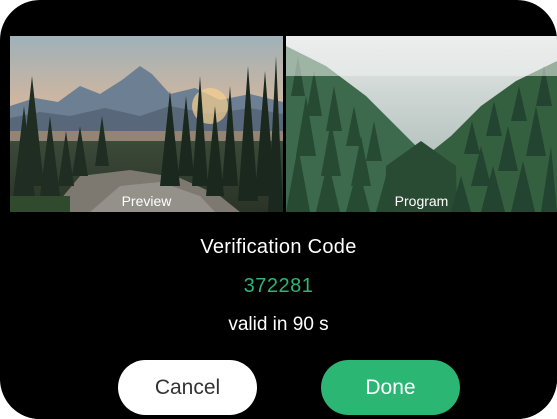 The image size is (557, 419). I want to click on program-label: Program, so click(421, 201).